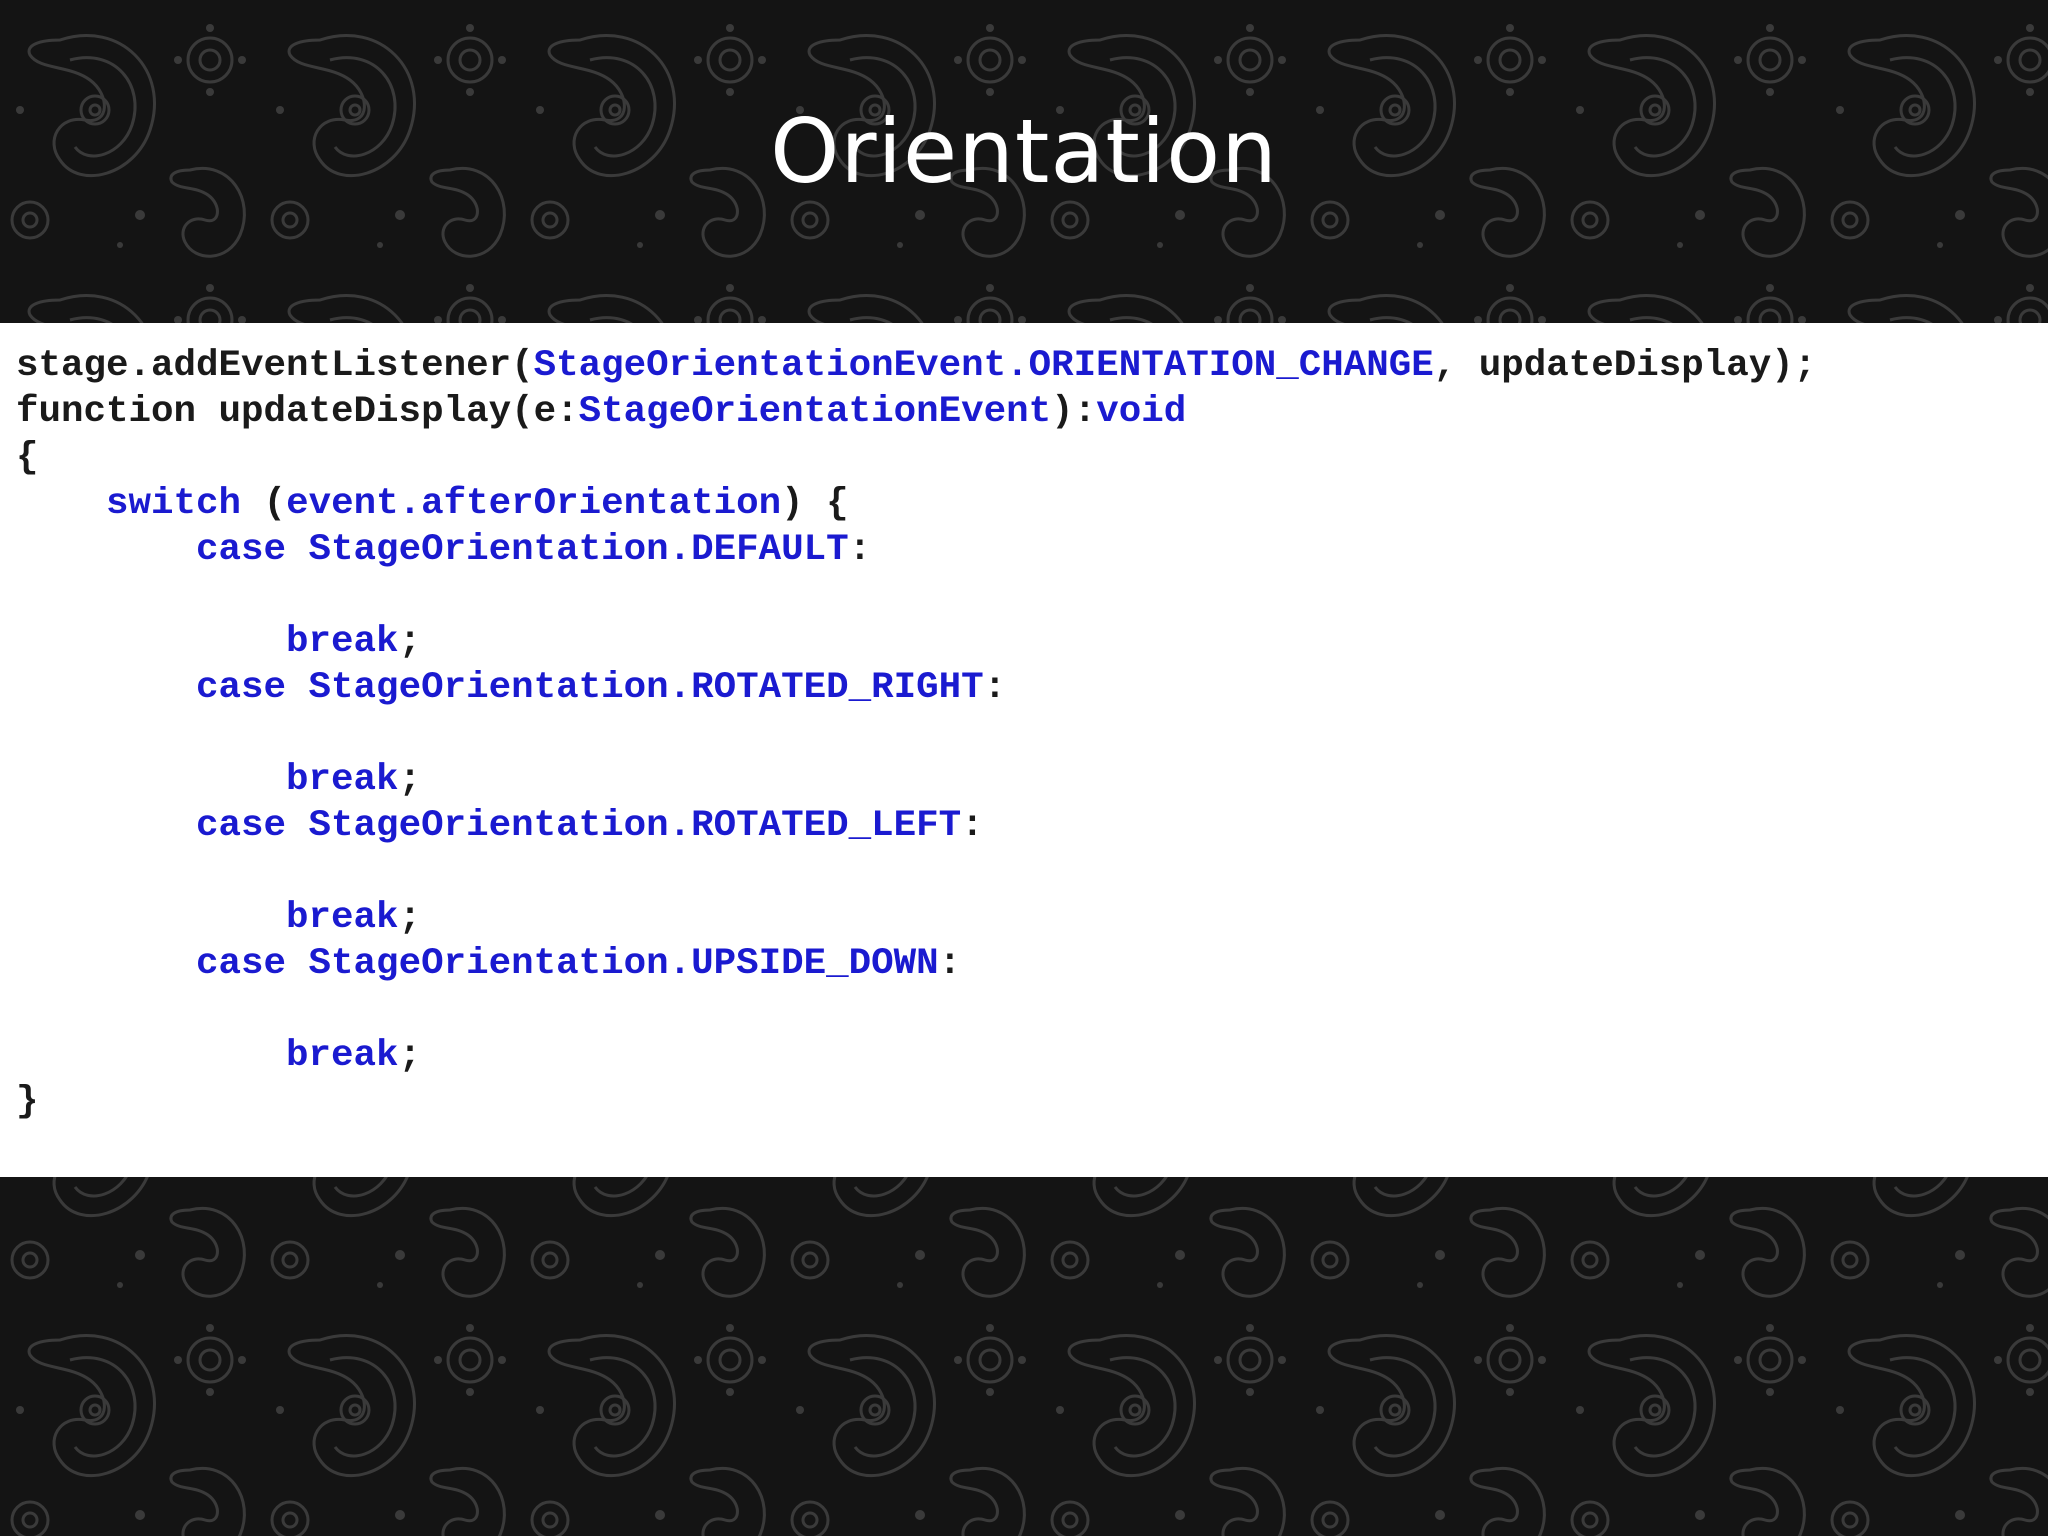  Describe the element at coordinates (567, 964) in the screenshot. I see `code-token: case StageOrientation.UPSIDE_DOWN` at that location.